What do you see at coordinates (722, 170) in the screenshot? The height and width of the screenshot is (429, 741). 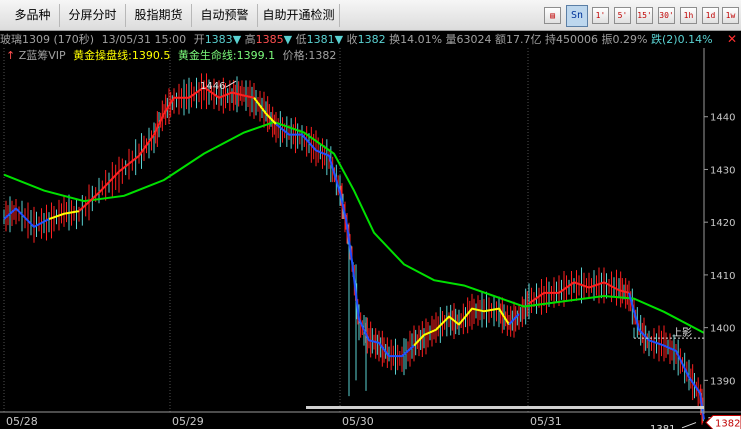 I see `y-tick-label: 1430` at bounding box center [722, 170].